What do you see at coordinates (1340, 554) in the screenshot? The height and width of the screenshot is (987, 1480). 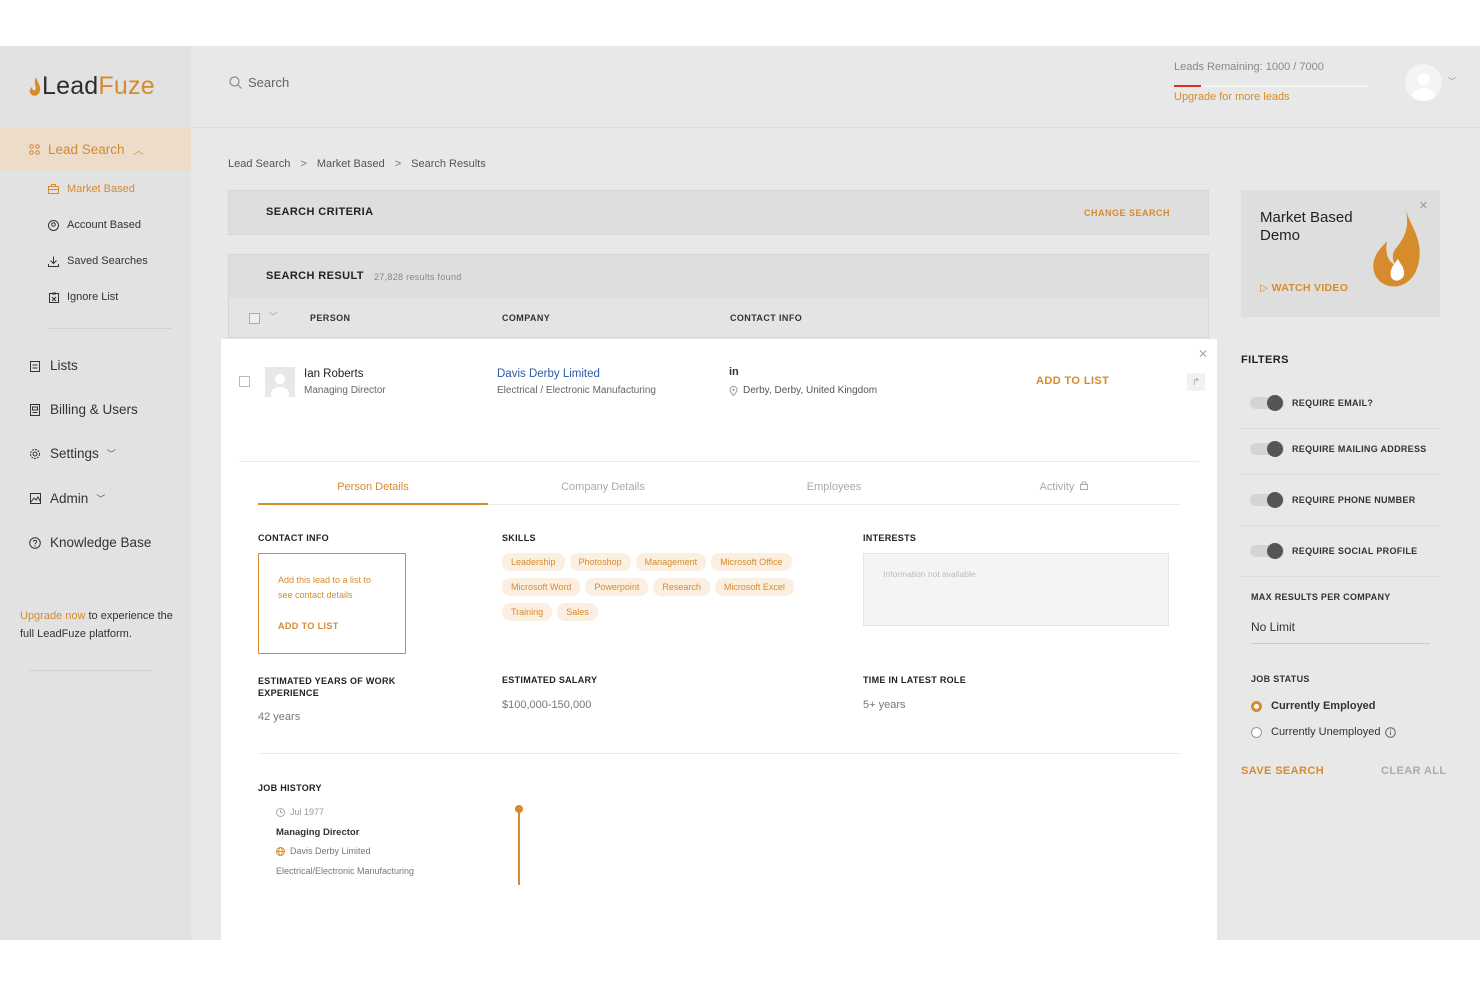 I see `filter-require-social: REQUIRE SOCIAL PROFILE` at bounding box center [1340, 554].